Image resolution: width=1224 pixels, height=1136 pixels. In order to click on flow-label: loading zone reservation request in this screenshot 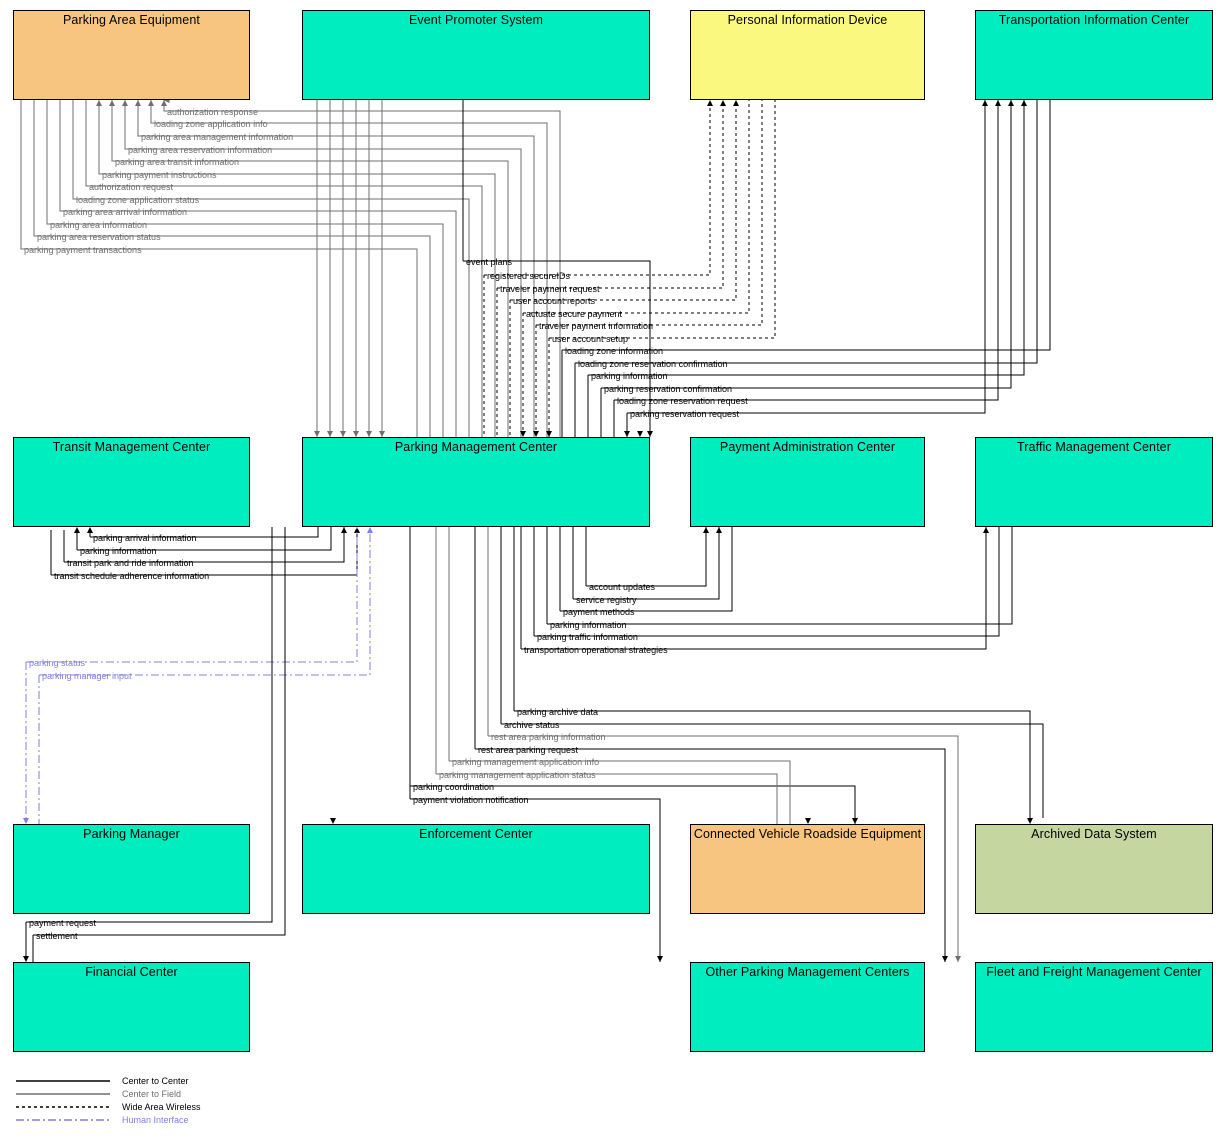, I will do `click(682, 401)`.